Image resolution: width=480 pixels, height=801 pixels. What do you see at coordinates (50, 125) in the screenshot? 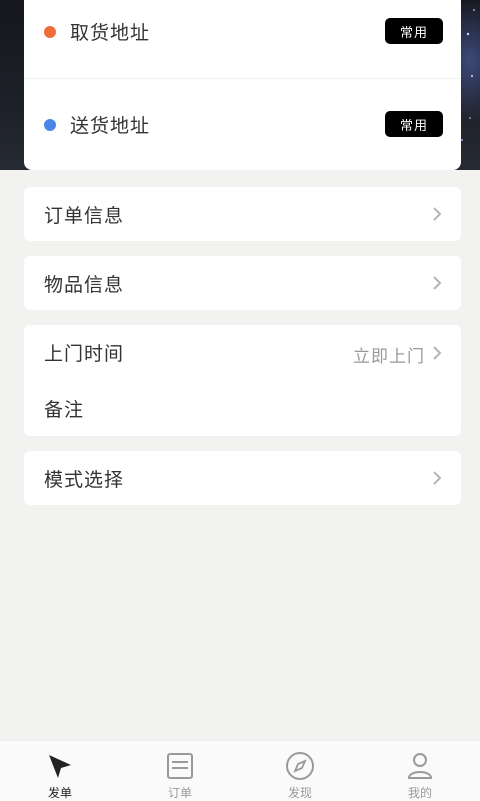
I see `delivery-dot-icon` at bounding box center [50, 125].